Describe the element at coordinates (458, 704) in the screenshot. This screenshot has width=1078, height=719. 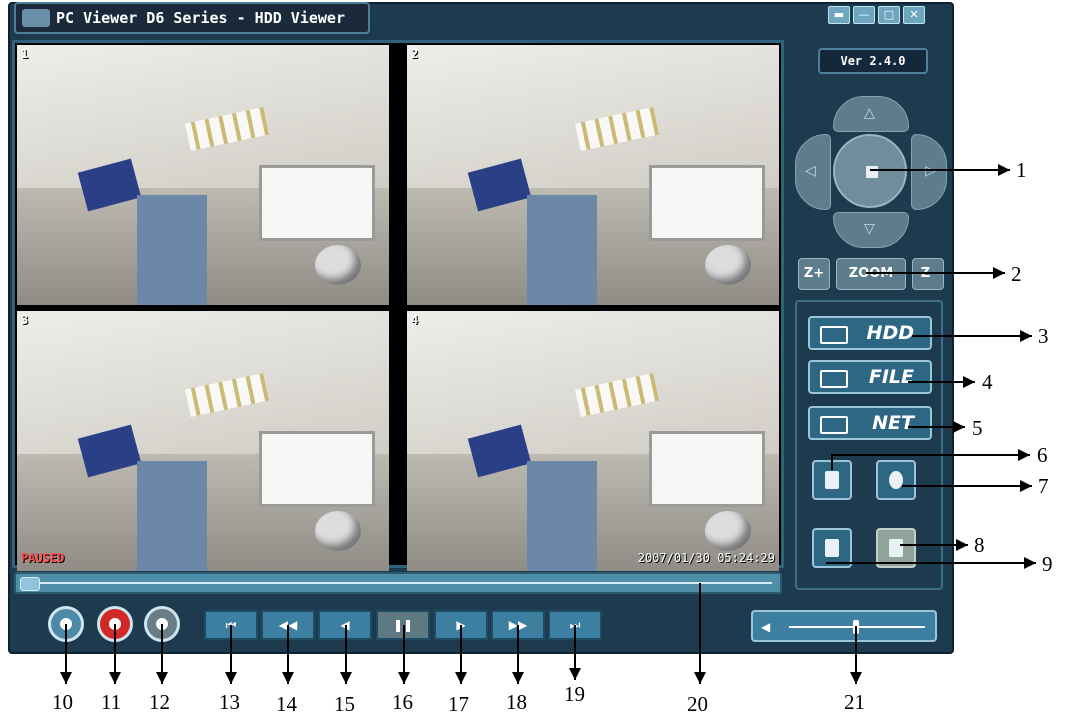
I see `callout-17: 17` at that location.